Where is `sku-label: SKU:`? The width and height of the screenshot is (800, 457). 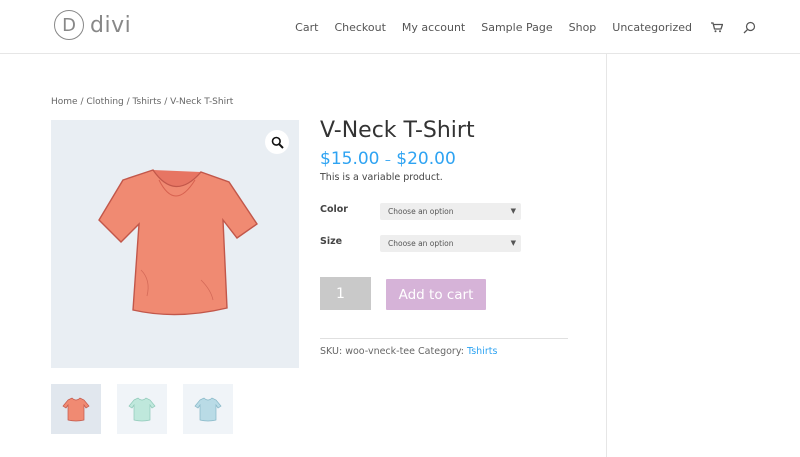
sku-label: SKU: is located at coordinates (331, 351).